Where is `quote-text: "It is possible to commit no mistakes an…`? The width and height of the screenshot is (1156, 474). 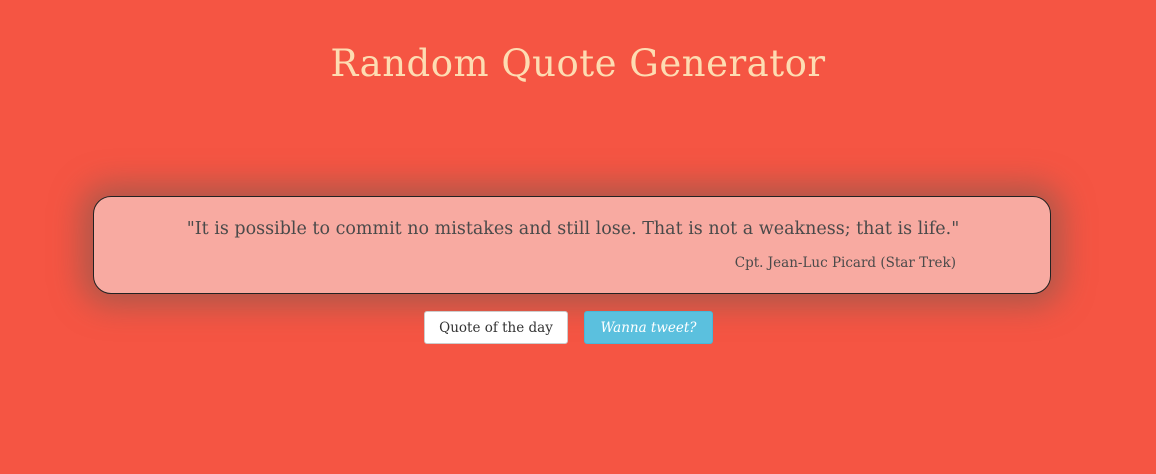 quote-text: "It is possible to commit no mistakes an… is located at coordinates (573, 229).